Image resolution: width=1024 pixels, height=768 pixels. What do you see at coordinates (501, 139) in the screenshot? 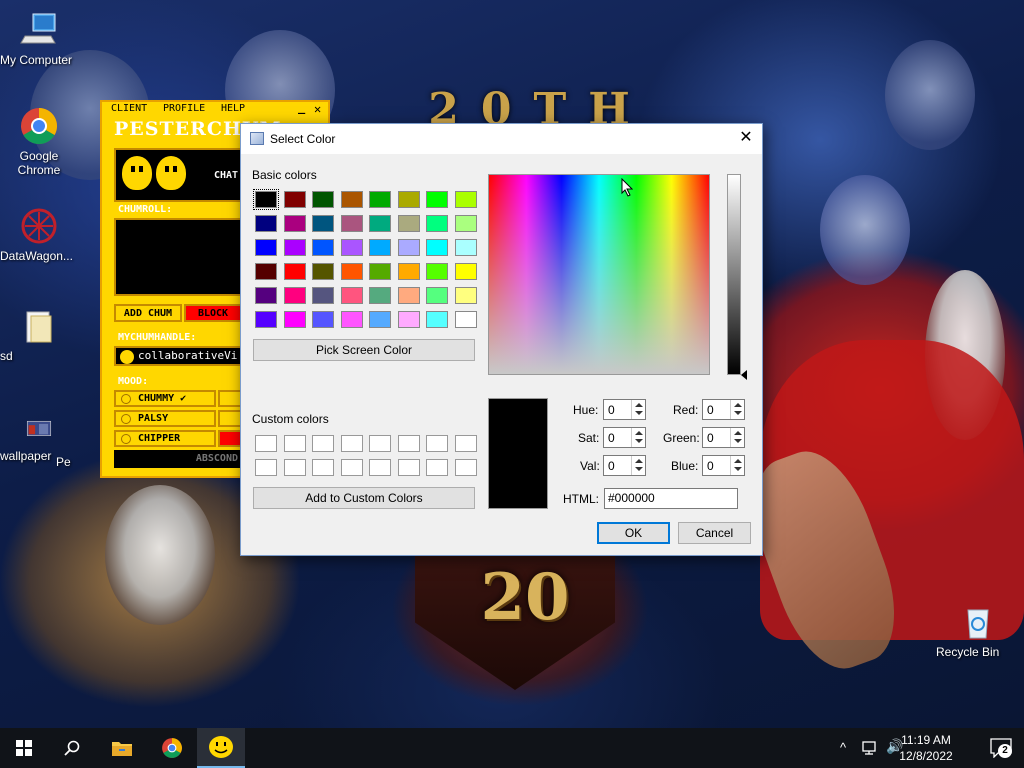
I see `dialog-titlebar: Select Color ✕` at bounding box center [501, 139].